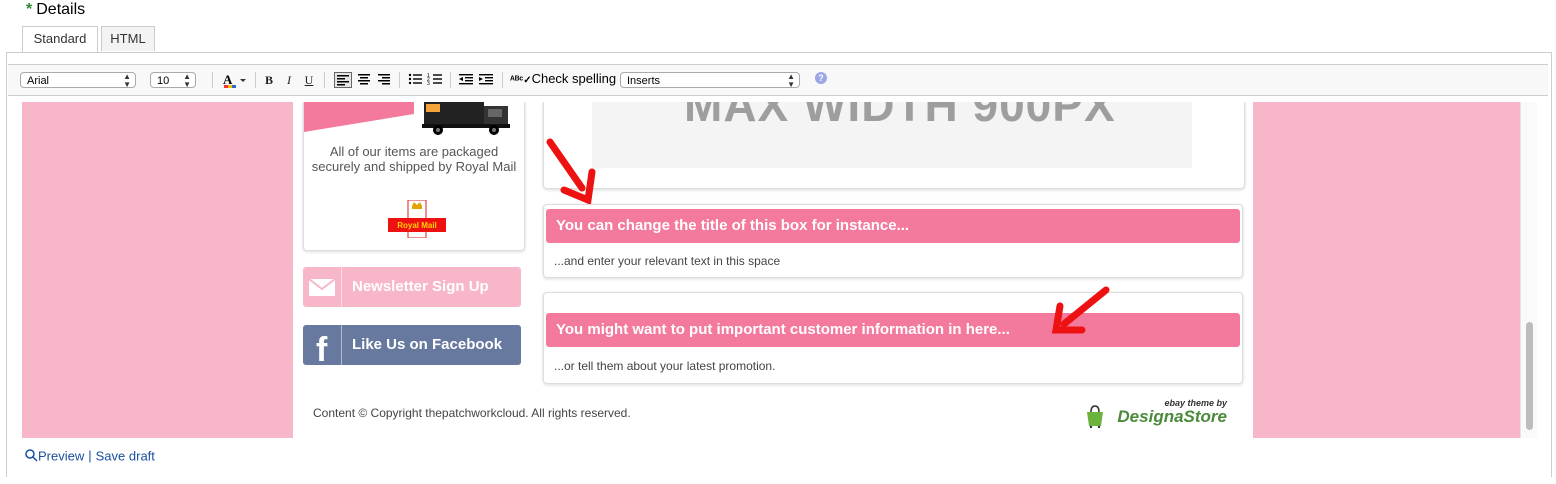 The image size is (1556, 484). Describe the element at coordinates (322, 287) in the screenshot. I see `envelope-icon` at that location.